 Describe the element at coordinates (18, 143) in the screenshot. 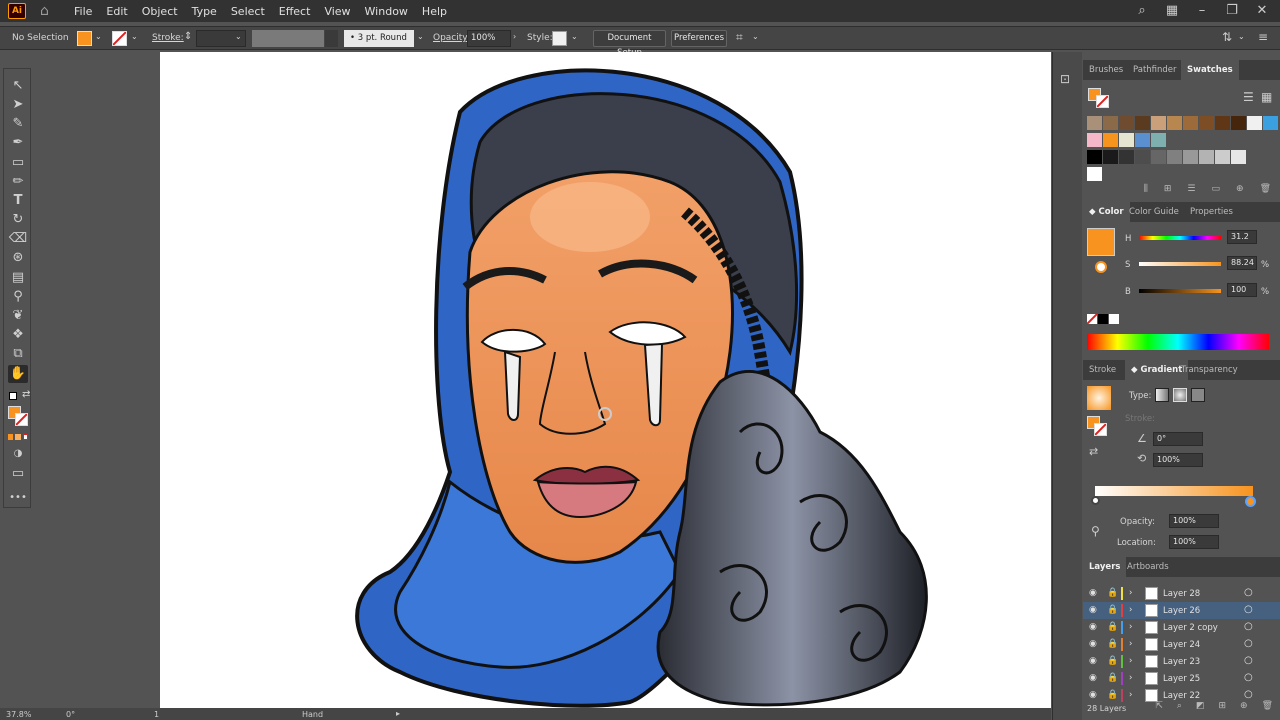

I see `pen-tool-icon: ✒` at that location.